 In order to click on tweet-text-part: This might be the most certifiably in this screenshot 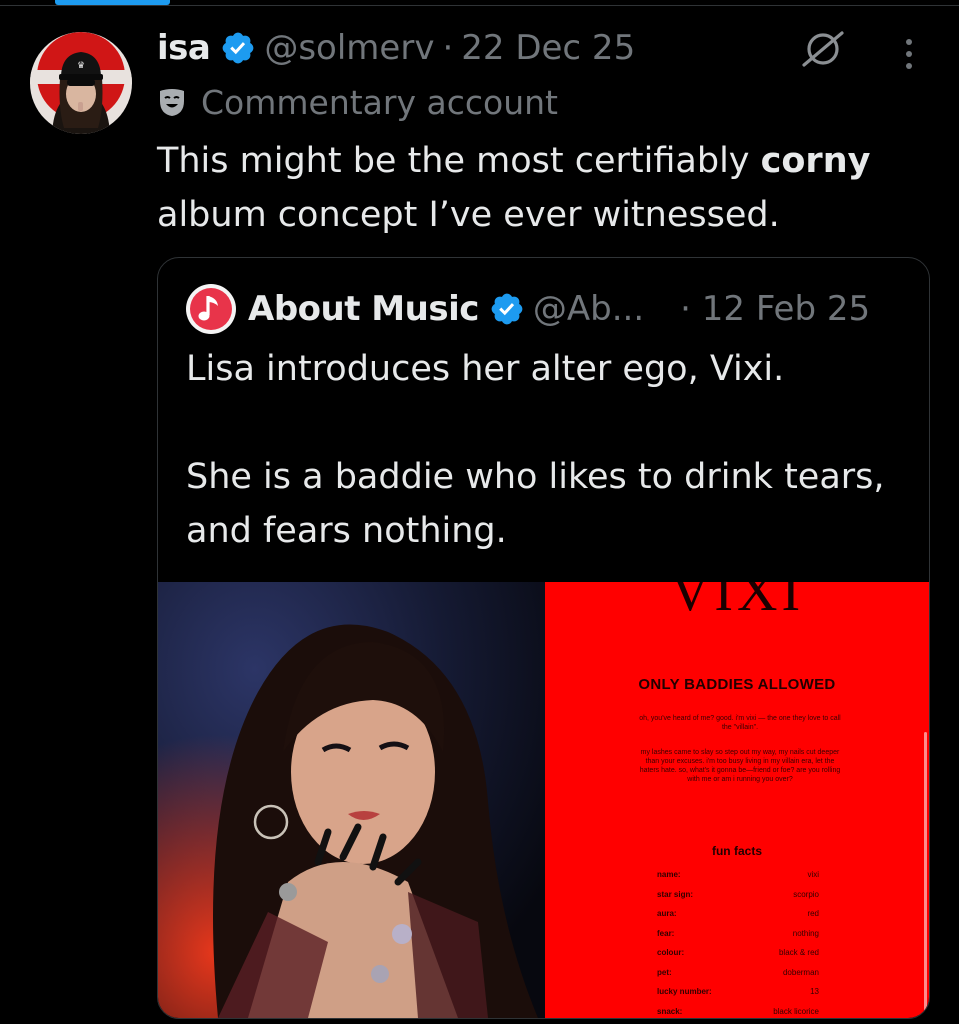, I will do `click(459, 161)`.